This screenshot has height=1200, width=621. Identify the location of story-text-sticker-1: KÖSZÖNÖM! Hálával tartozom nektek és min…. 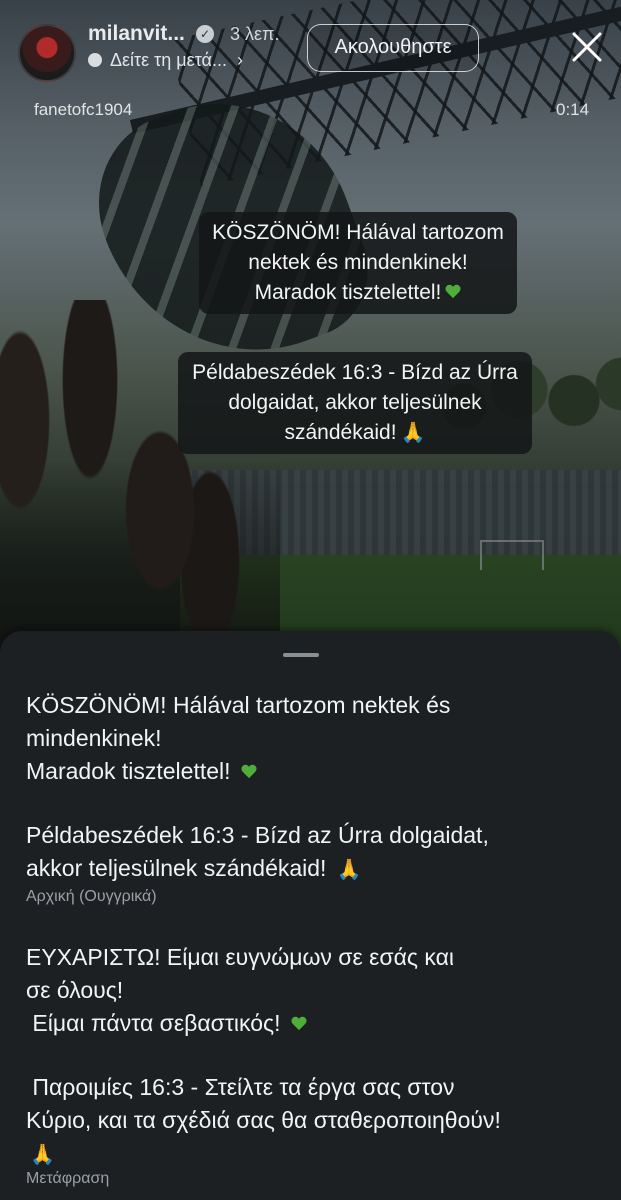
(358, 263).